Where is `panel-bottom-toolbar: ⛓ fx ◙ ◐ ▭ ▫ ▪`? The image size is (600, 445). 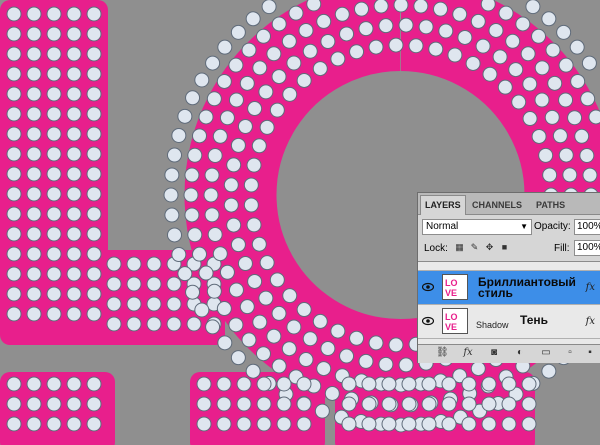
panel-bottom-toolbar: ⛓ fx ◙ ◐ ▭ ▫ ▪ is located at coordinates (509, 353).